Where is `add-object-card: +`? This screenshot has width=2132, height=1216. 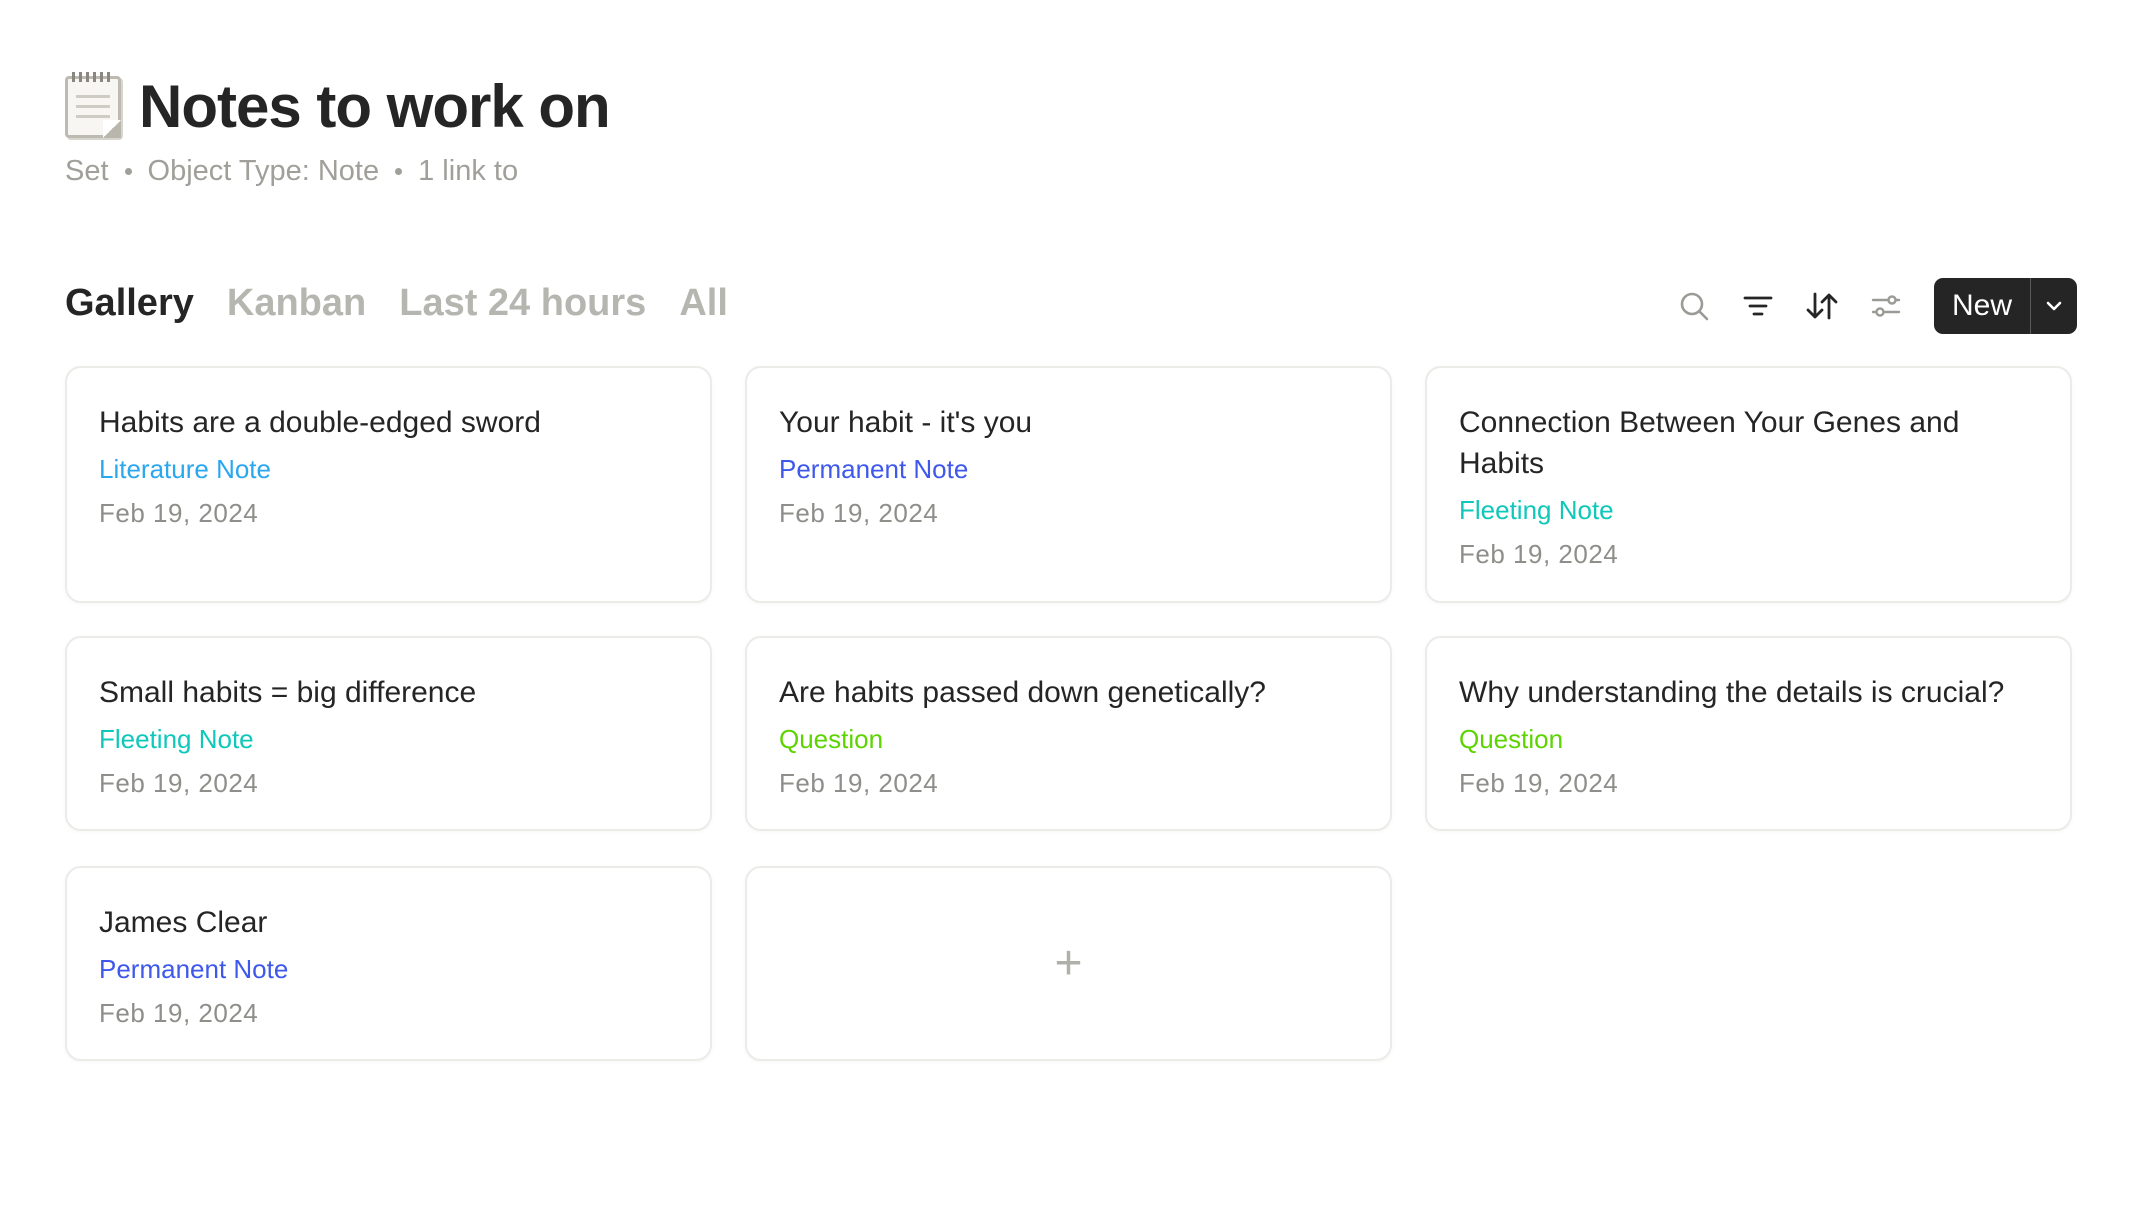
add-object-card: + is located at coordinates (1068, 963).